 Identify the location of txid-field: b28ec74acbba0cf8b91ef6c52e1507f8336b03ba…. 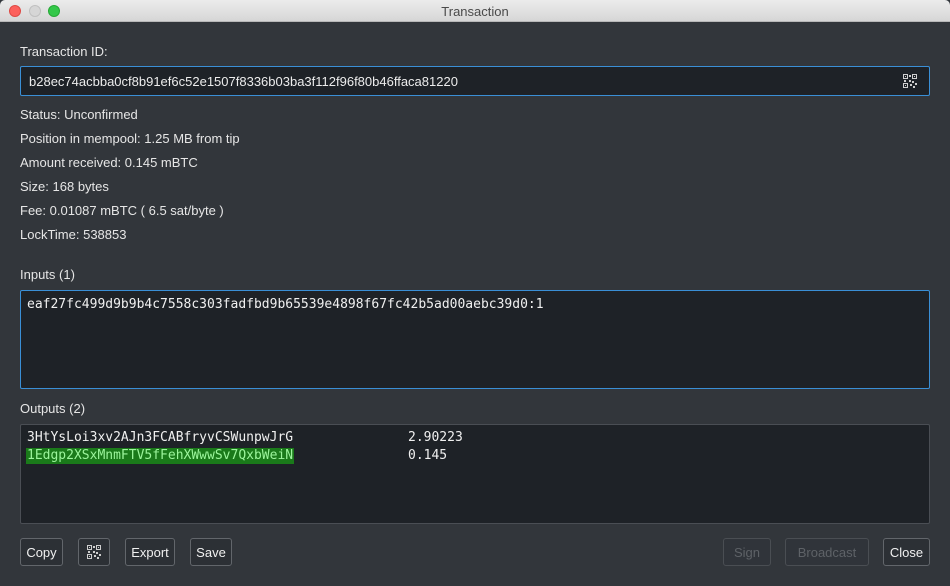
(475, 81).